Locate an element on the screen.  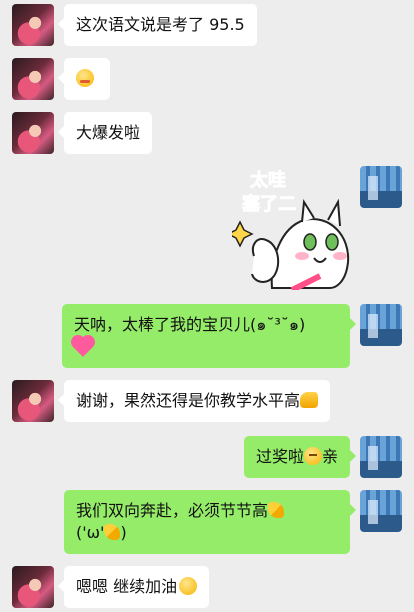
cat-sticker-image: 太哇 塞了二 is located at coordinates (288, 231).